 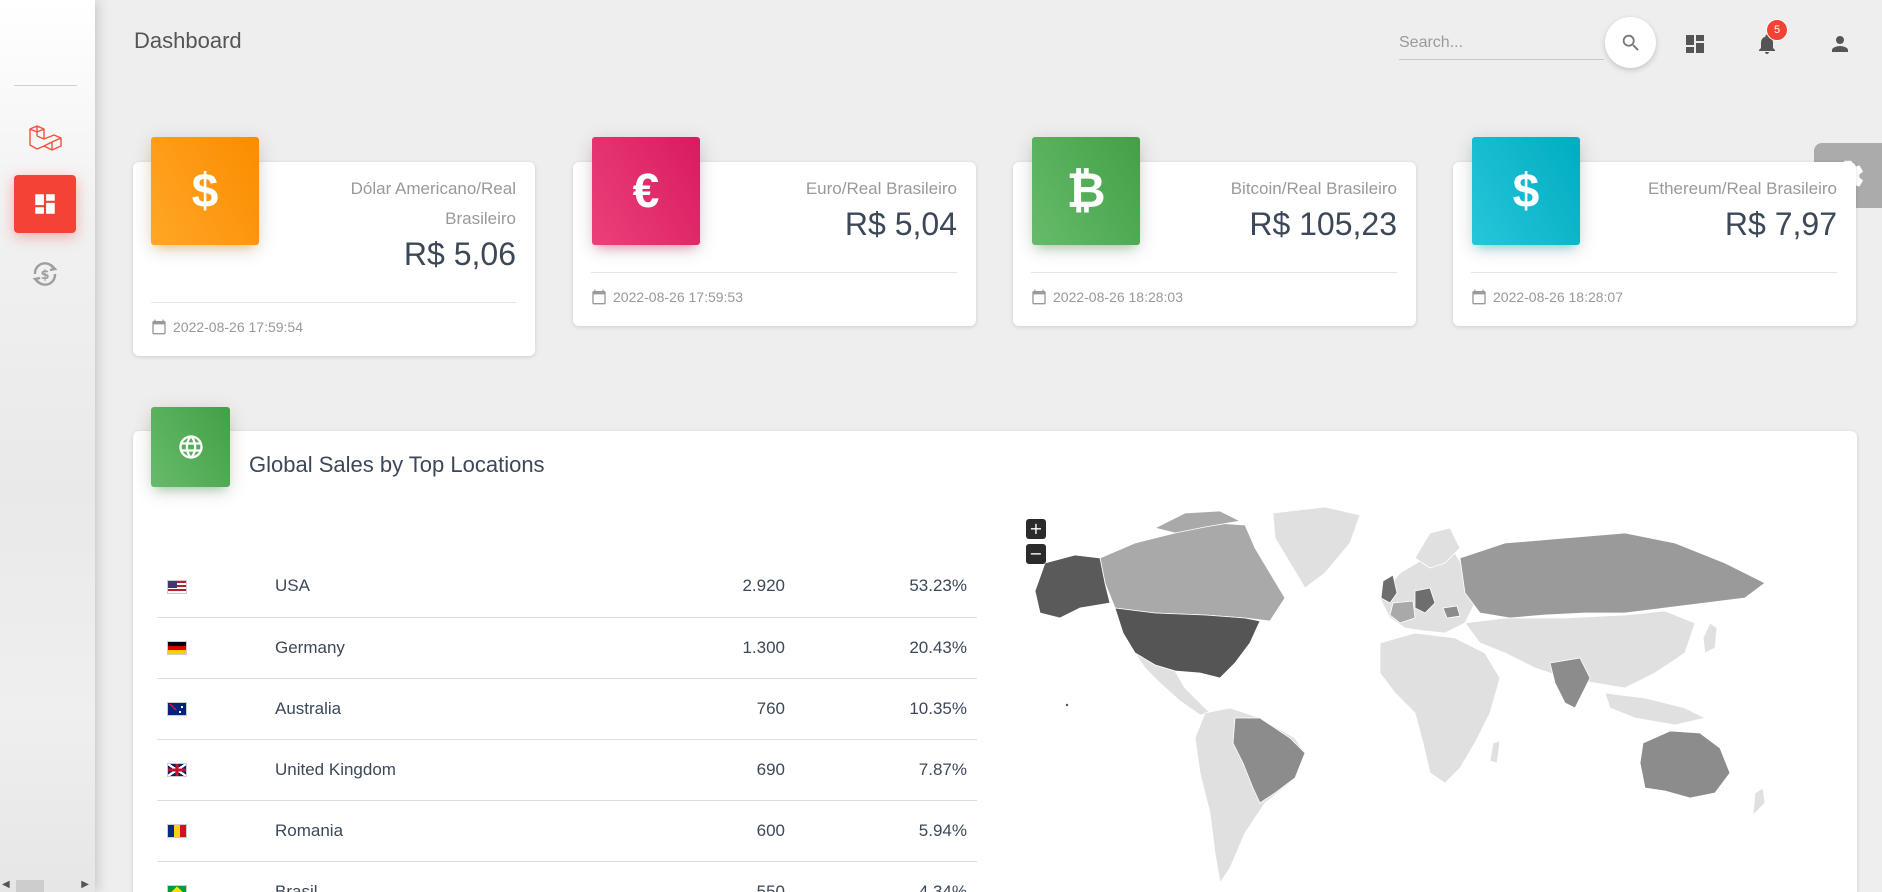 I want to click on card-value: R$ 5,04, so click(x=900, y=224).